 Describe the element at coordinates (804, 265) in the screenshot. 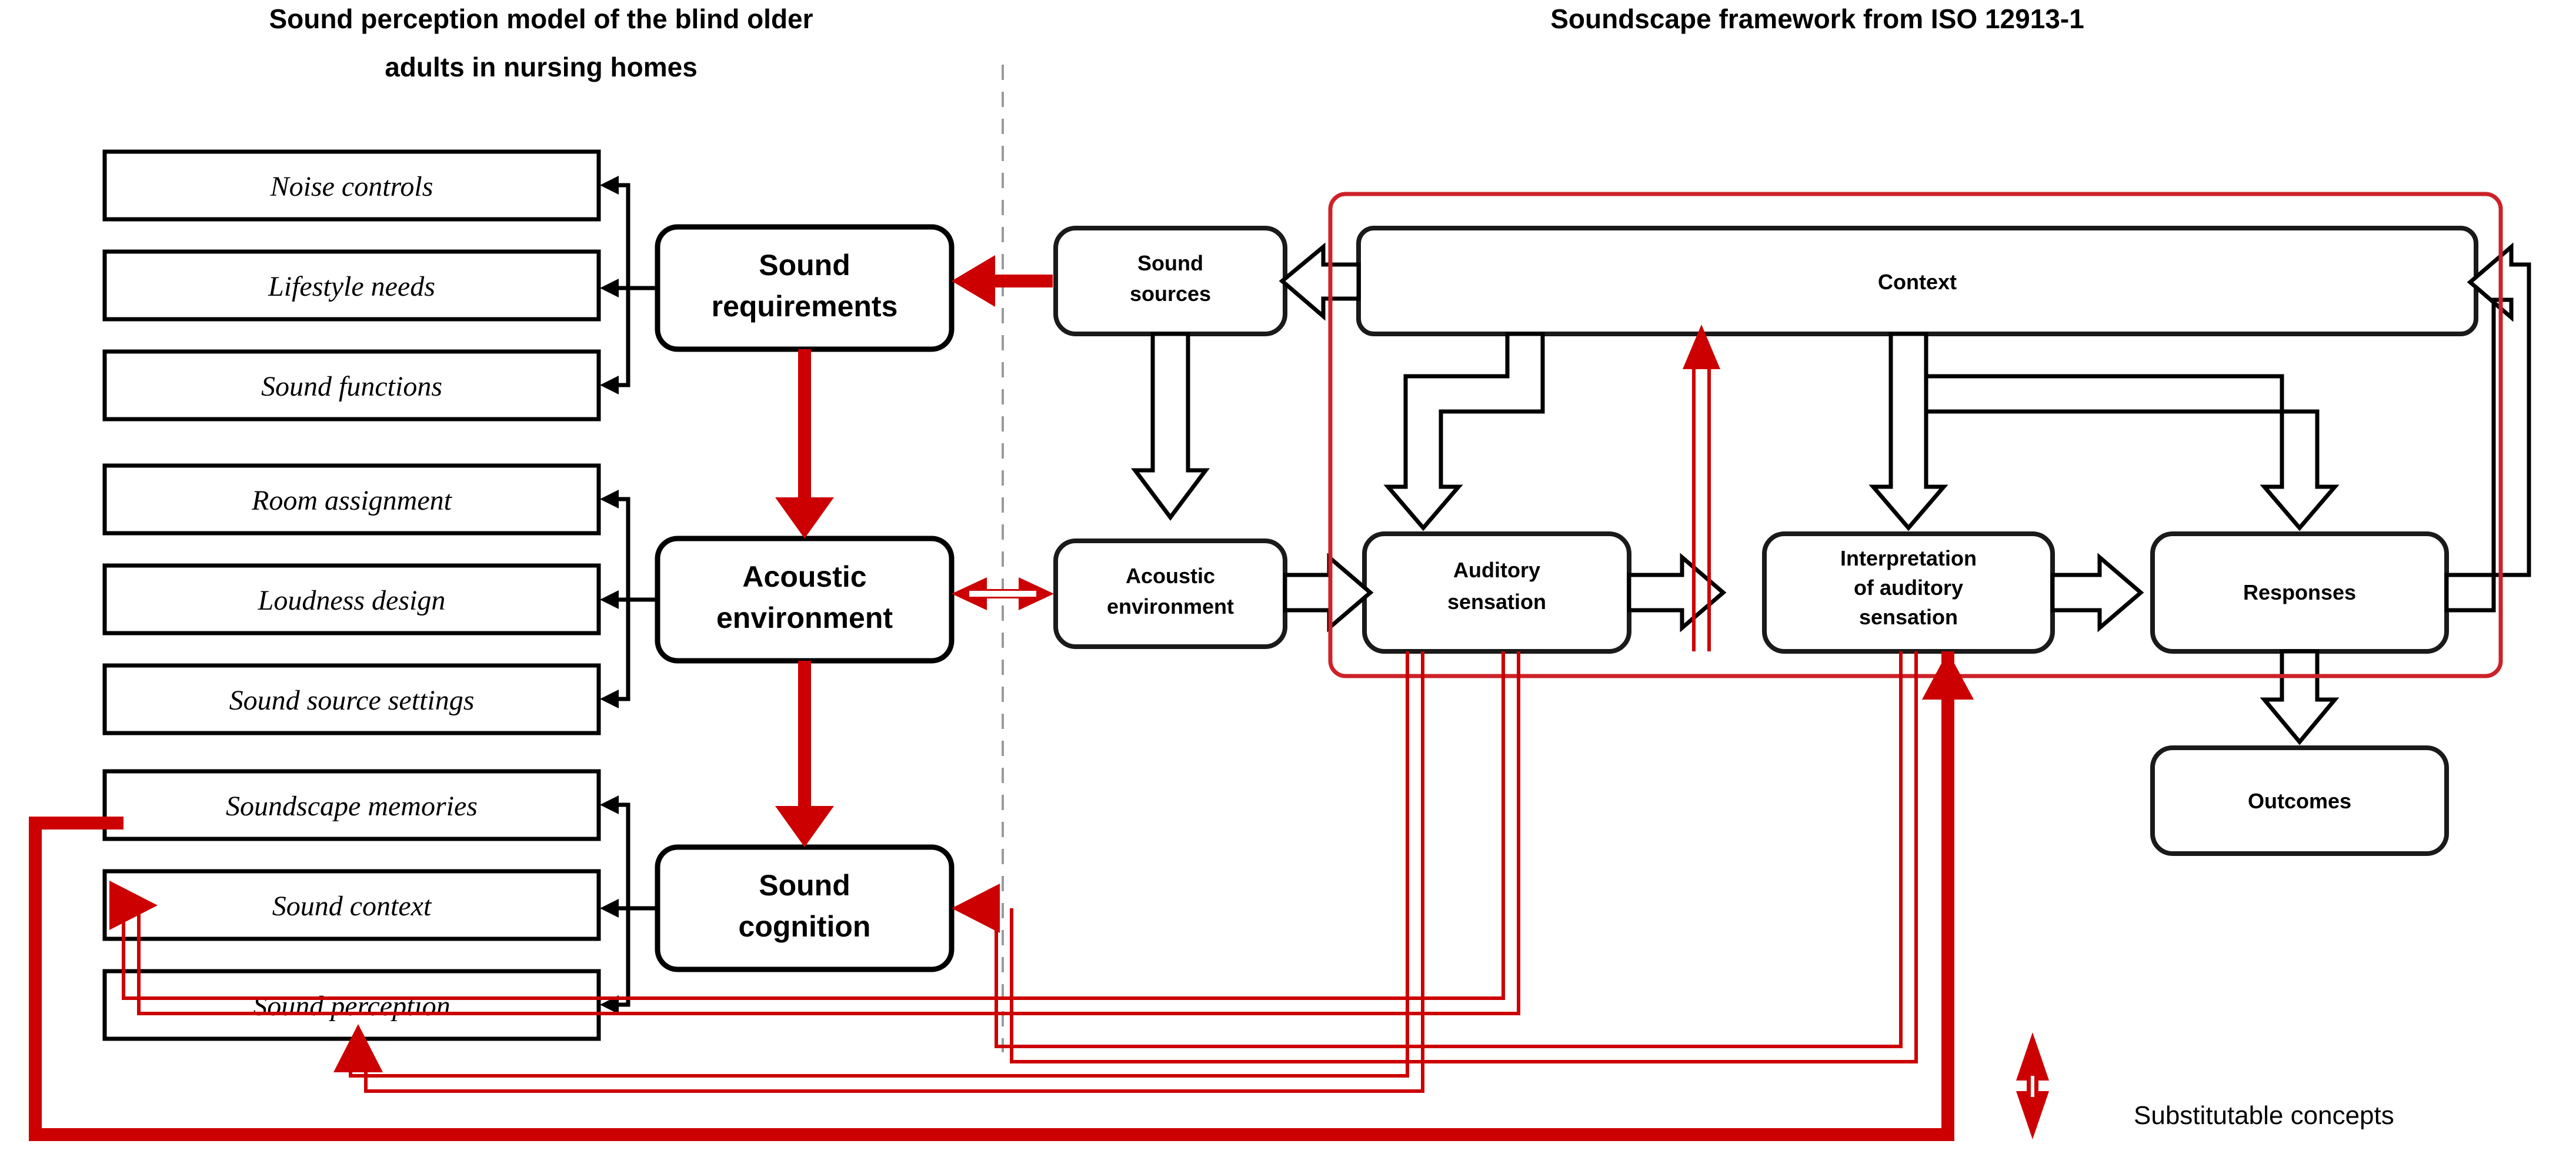

I see `label-sound-requirements-line1: Sound` at that location.